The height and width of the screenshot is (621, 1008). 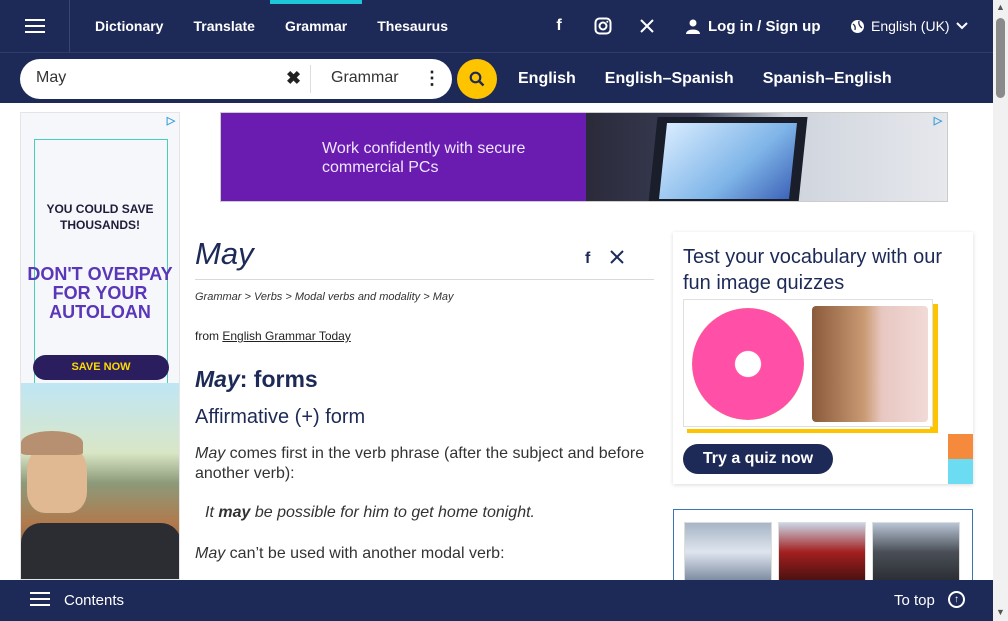 What do you see at coordinates (35, 26) in the screenshot?
I see `menu-icon` at bounding box center [35, 26].